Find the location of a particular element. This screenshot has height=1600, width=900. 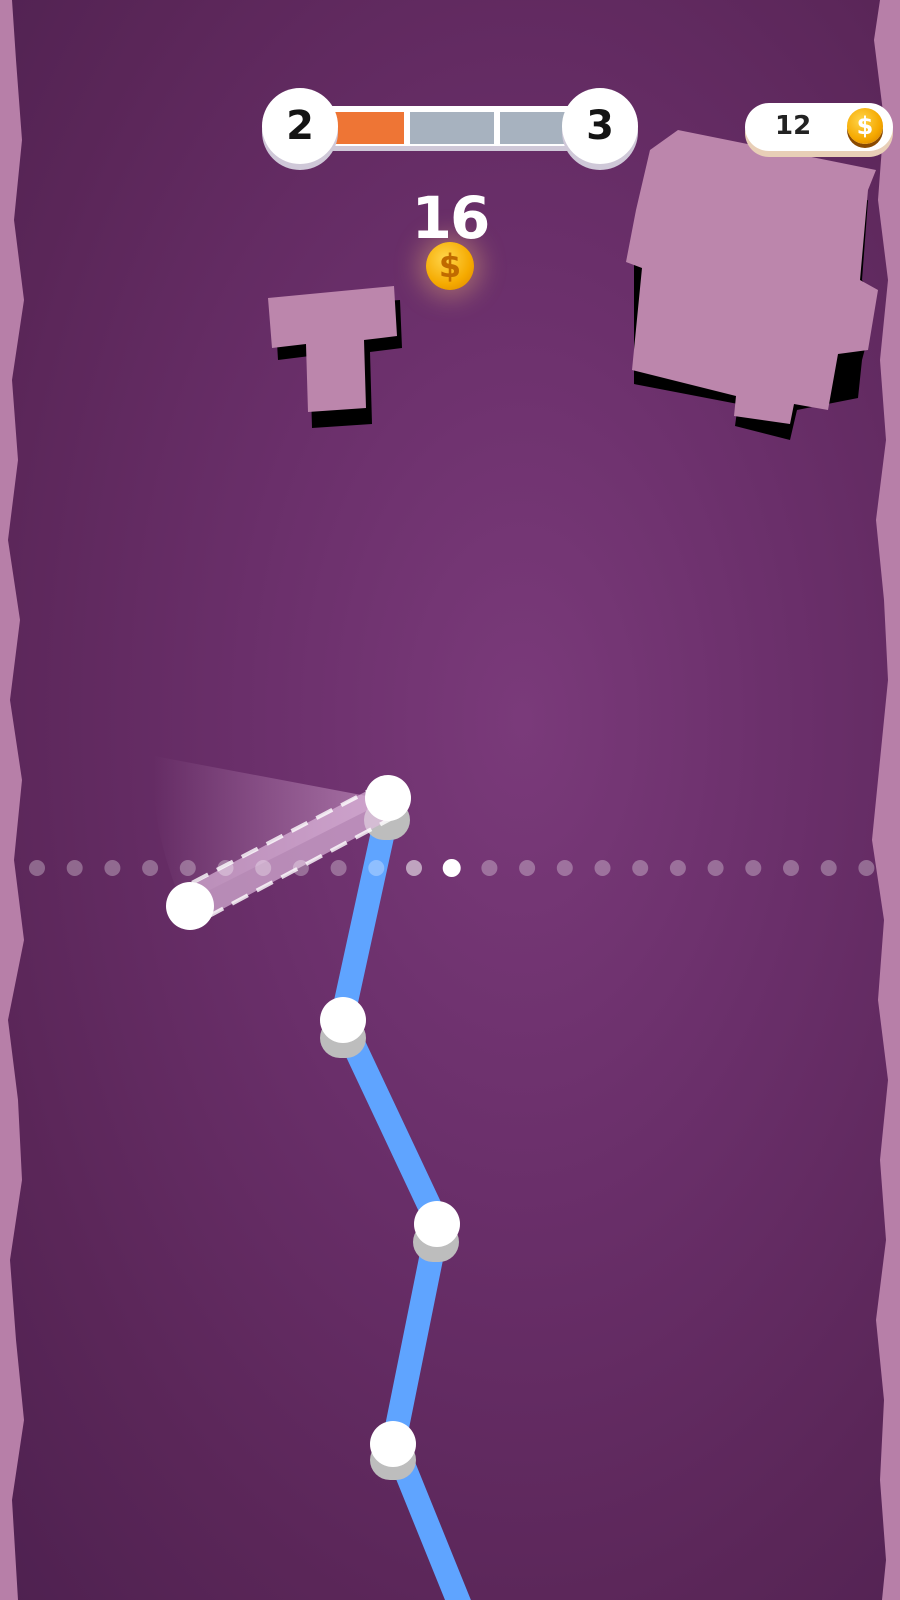

coin-reward: 16 $ is located at coordinates (450, 239).